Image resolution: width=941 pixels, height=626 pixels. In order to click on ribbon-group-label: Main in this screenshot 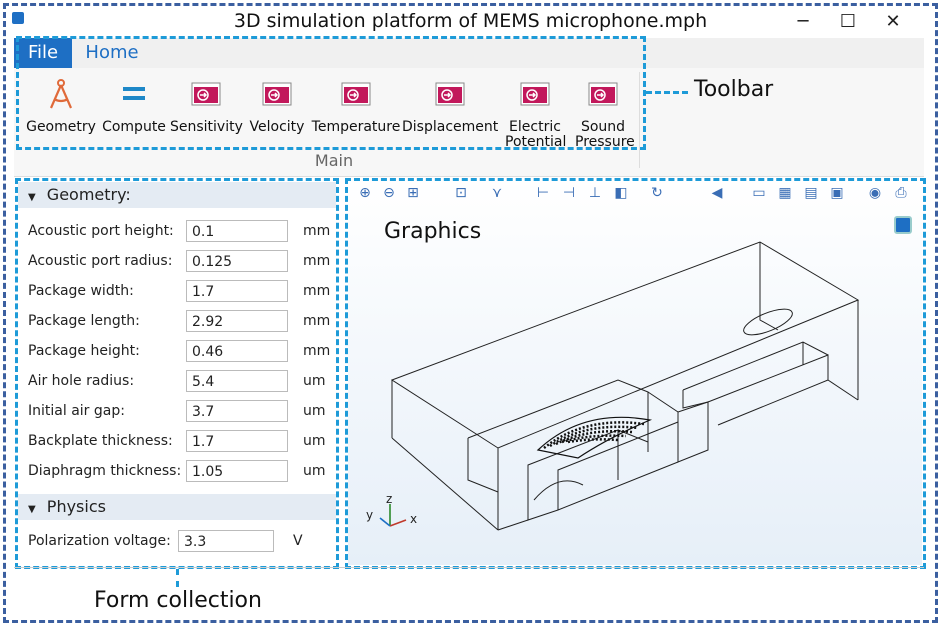, I will do `click(334, 160)`.